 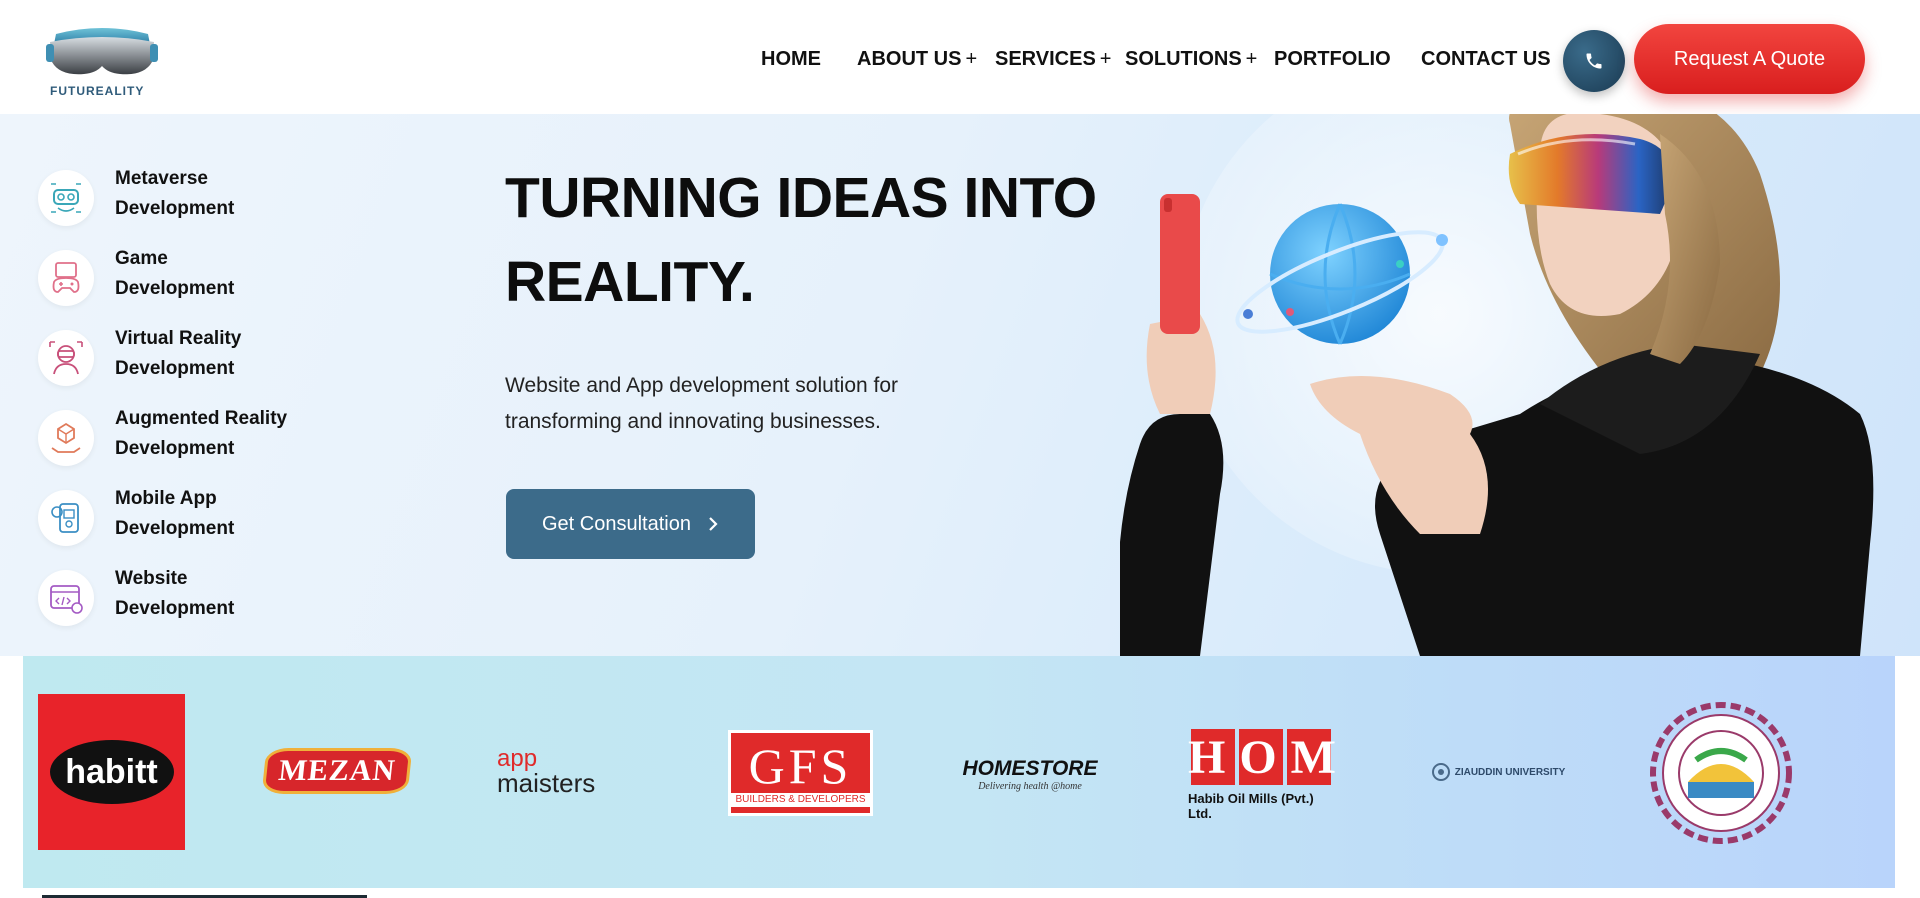 I want to click on vr-headset-logo-icon, so click(x=102, y=51).